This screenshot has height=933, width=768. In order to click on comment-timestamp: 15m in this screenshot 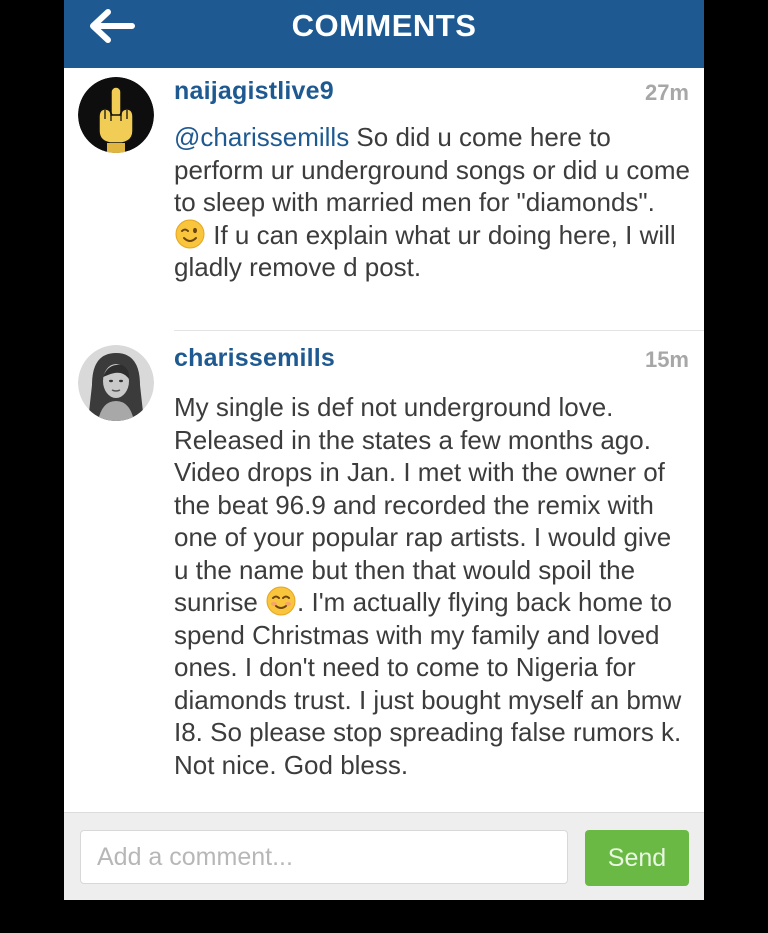, I will do `click(666, 359)`.